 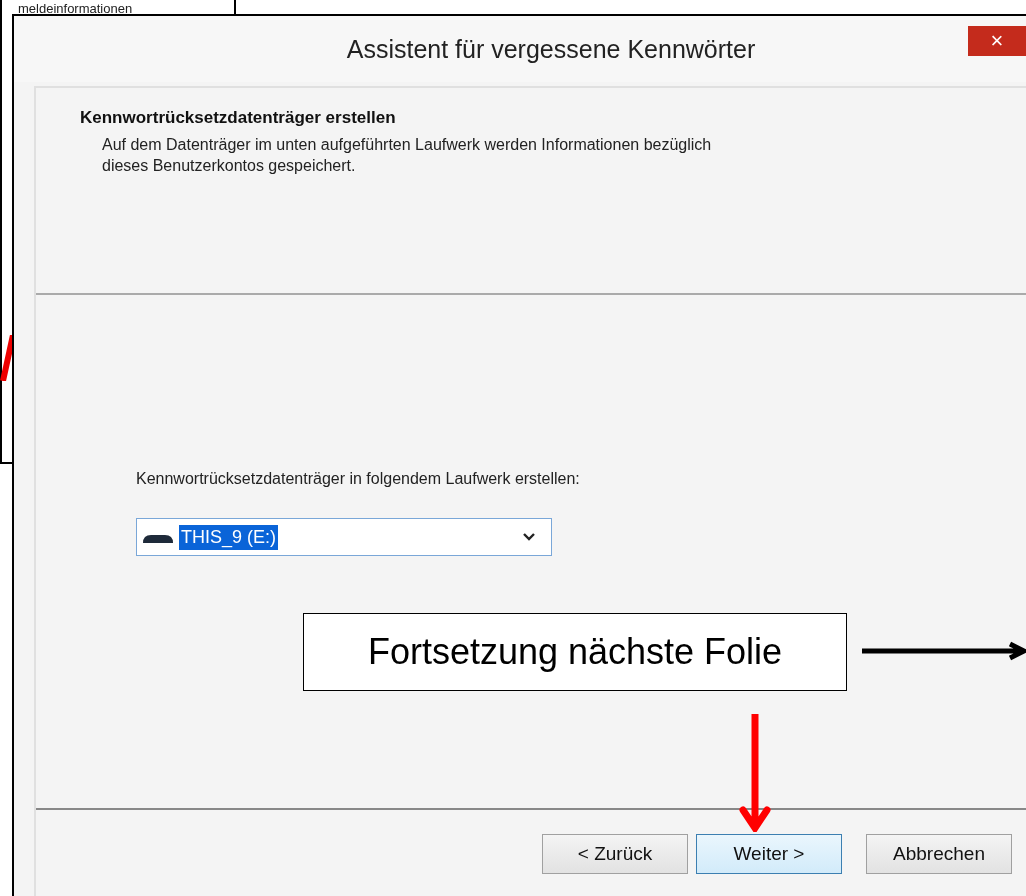 What do you see at coordinates (529, 537) in the screenshot?
I see `chevron-down-icon` at bounding box center [529, 537].